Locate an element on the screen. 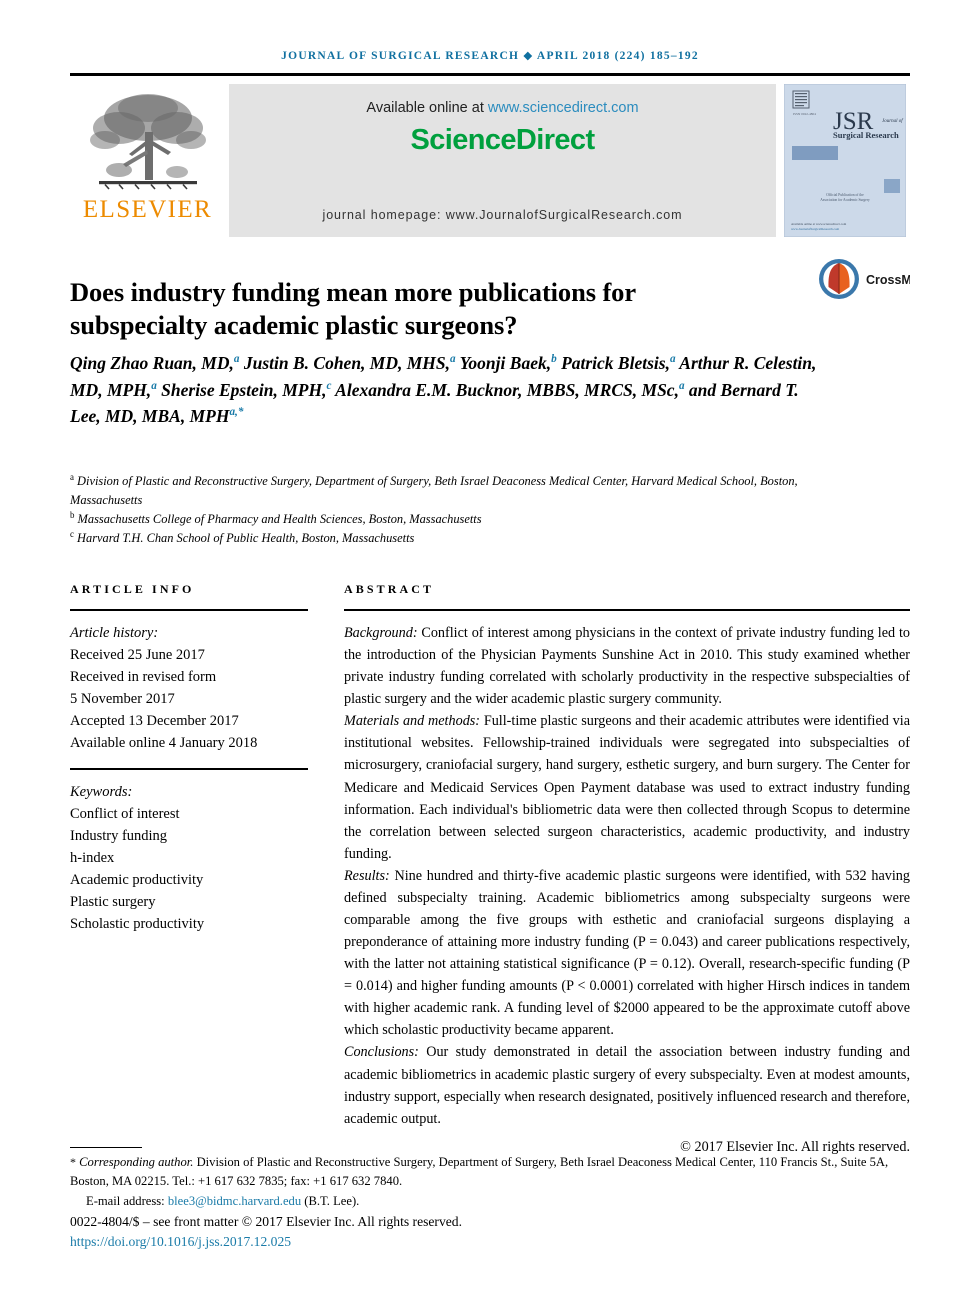  sciencedirect-url-link: www.sciencedirect.com is located at coordinates (563, 108).